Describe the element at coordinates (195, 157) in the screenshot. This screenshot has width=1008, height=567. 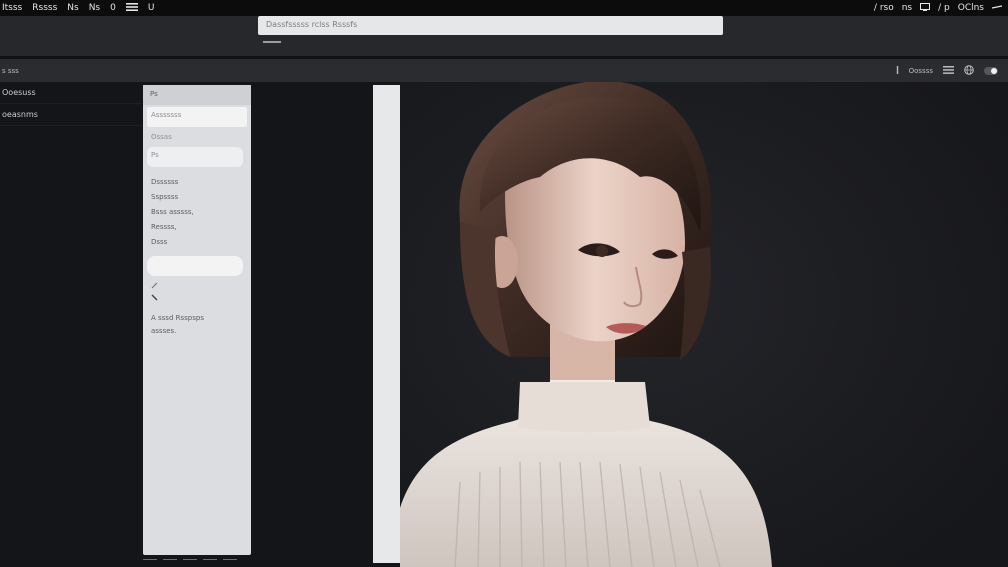
I see `panel-field-3: Ps` at that location.